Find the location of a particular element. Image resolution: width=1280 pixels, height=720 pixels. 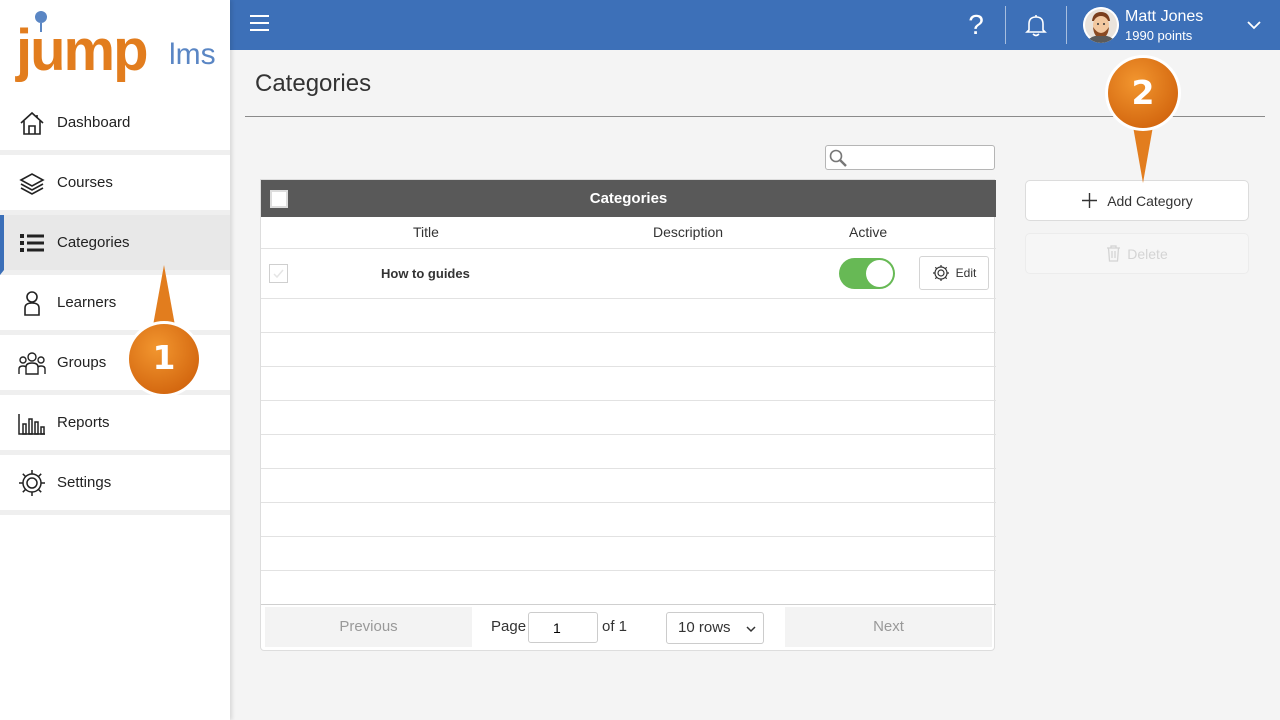

column-header-description: Description is located at coordinates (688, 232).